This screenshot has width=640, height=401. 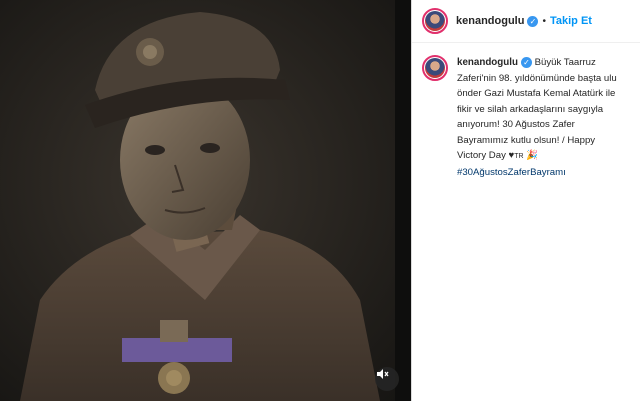 What do you see at coordinates (435, 68) in the screenshot?
I see `caption-avatar` at bounding box center [435, 68].